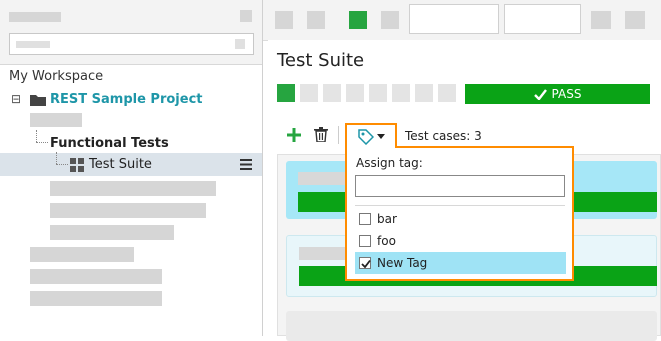 This screenshot has height=341, width=661. Describe the element at coordinates (386, 241) in the screenshot. I see `tag-option-label: foo` at that location.